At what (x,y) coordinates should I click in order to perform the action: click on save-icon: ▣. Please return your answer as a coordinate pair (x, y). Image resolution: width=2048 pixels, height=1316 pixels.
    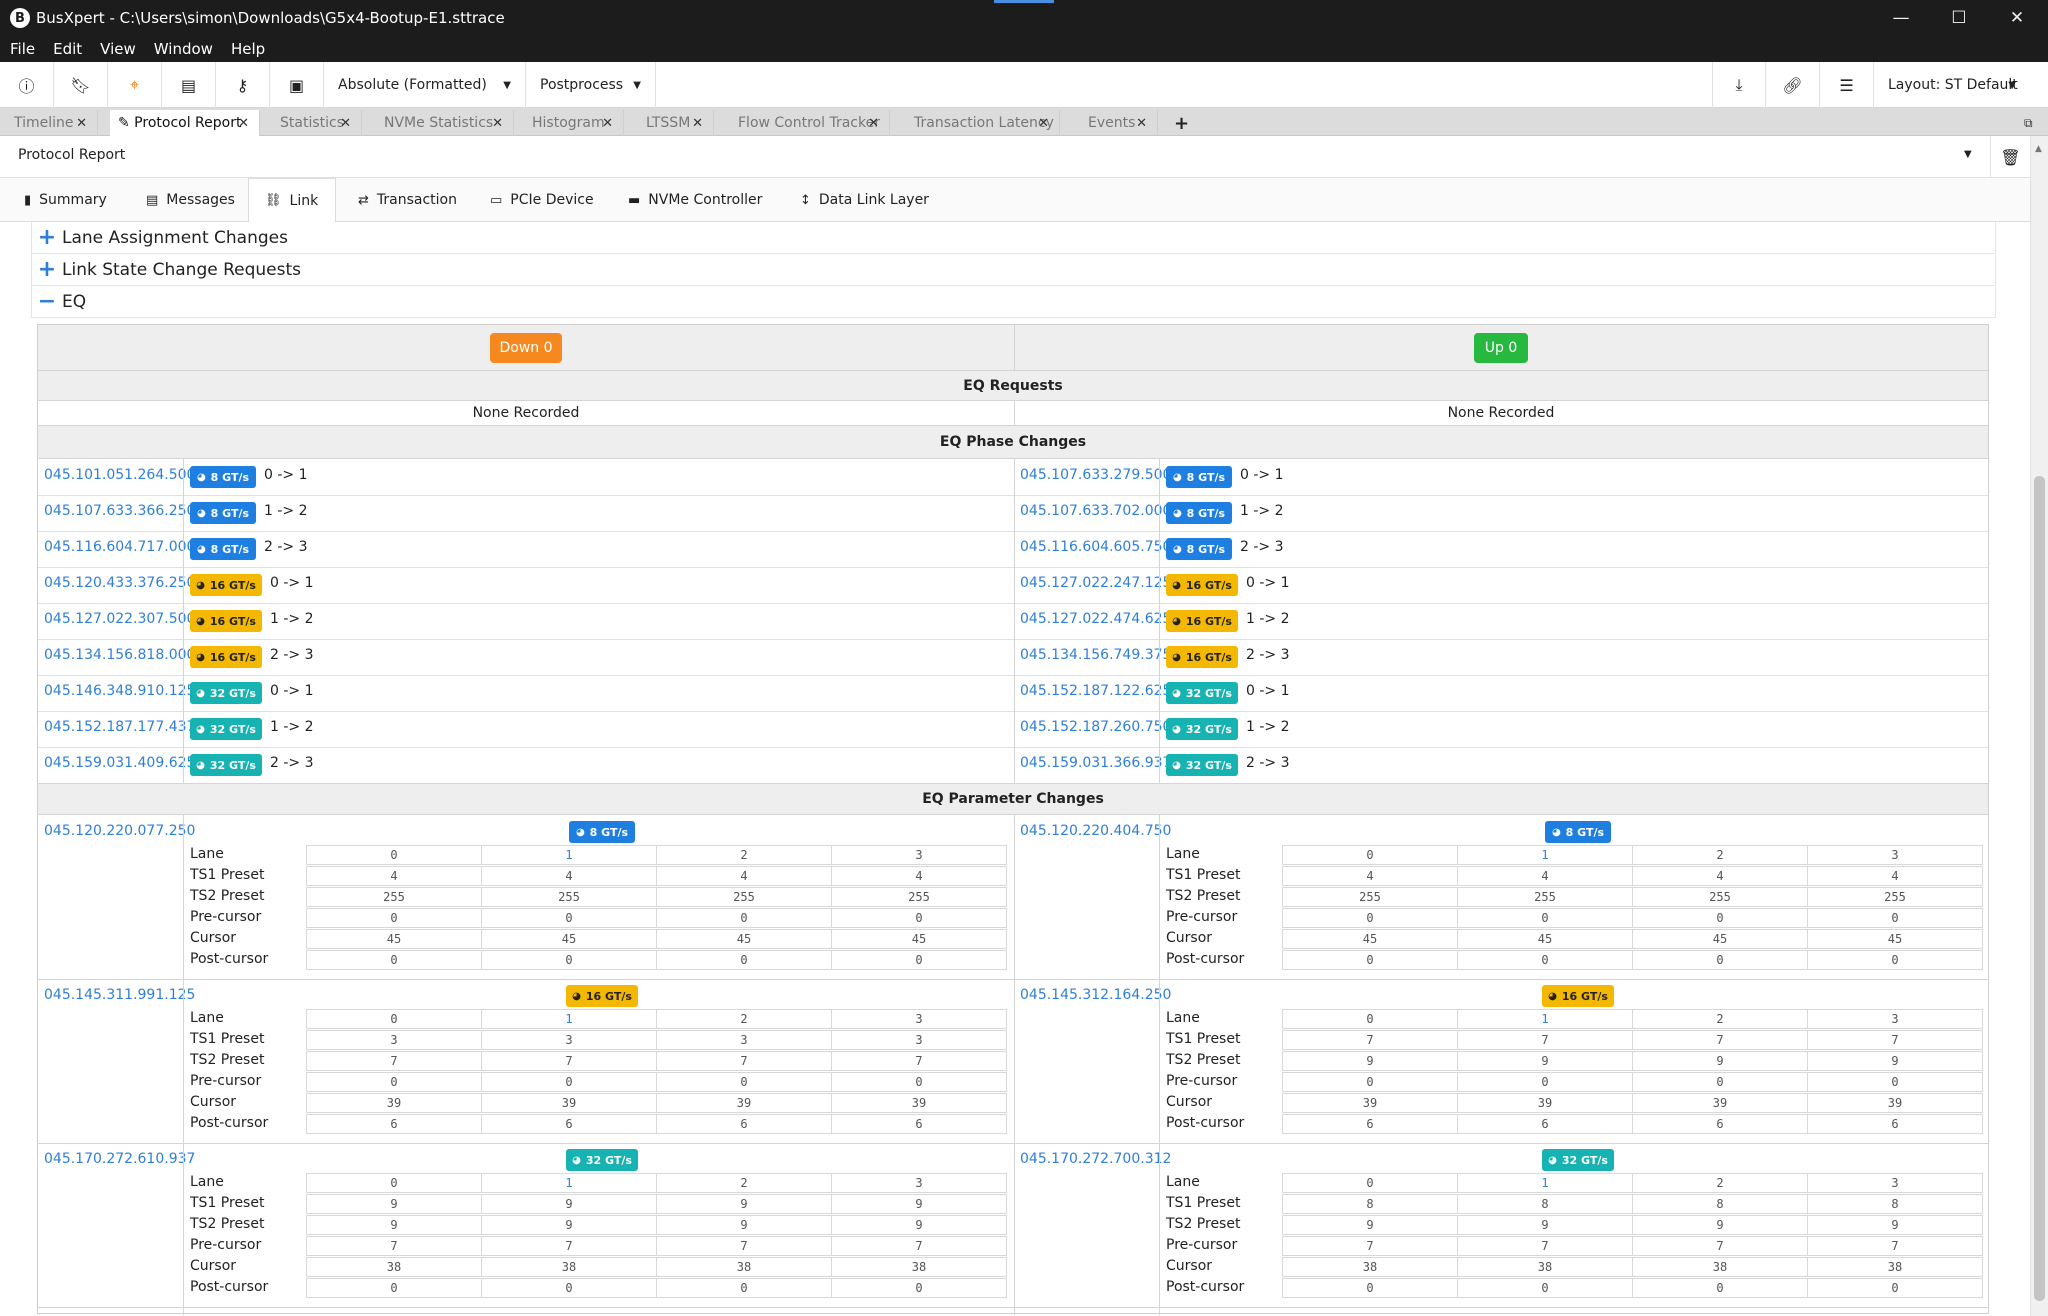
    Looking at the image, I should click on (297, 85).